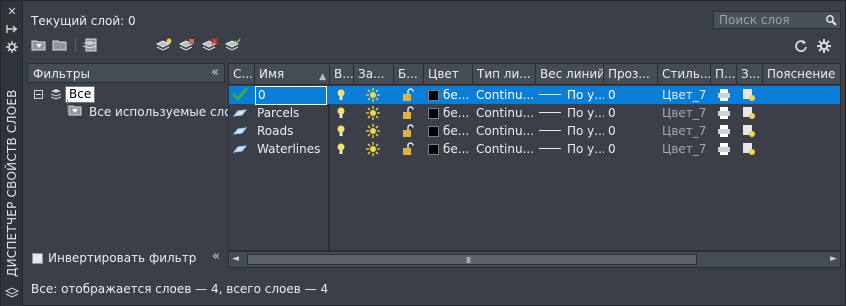 The image size is (846, 306). Describe the element at coordinates (80, 94) in the screenshot. I see `filter-node-all: Все` at that location.